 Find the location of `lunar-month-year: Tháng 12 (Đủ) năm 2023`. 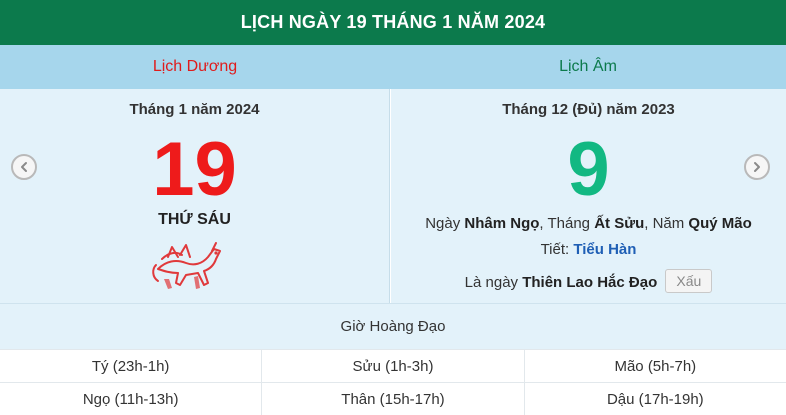

lunar-month-year: Tháng 12 (Đủ) năm 2023 is located at coordinates (588, 109).